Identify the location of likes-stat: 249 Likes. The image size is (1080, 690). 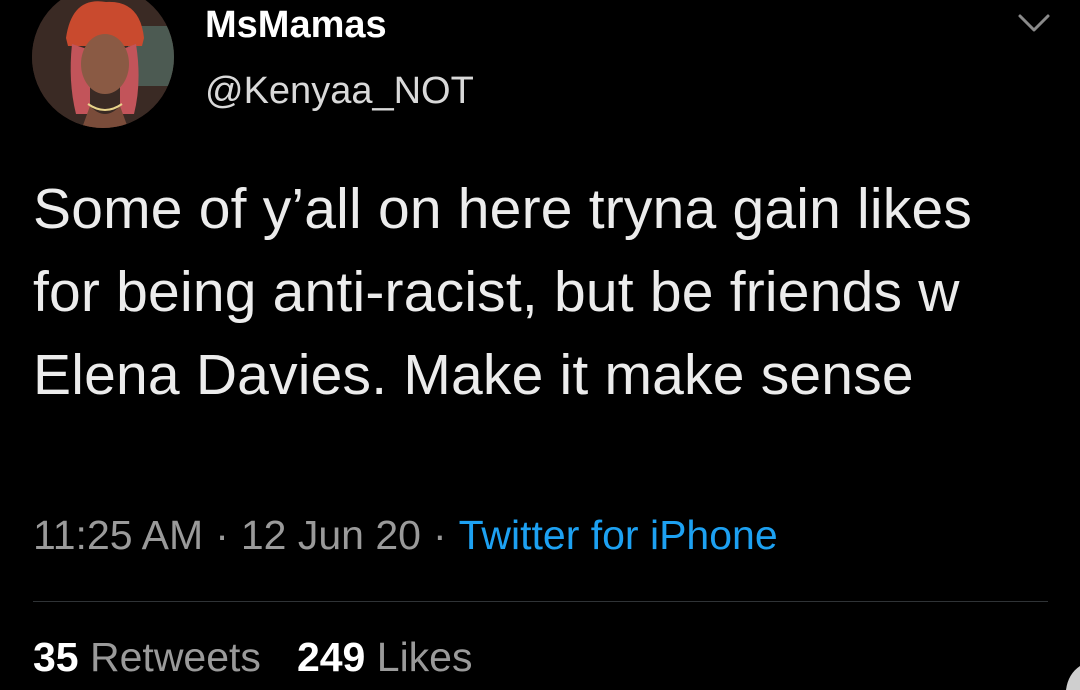
(385, 657).